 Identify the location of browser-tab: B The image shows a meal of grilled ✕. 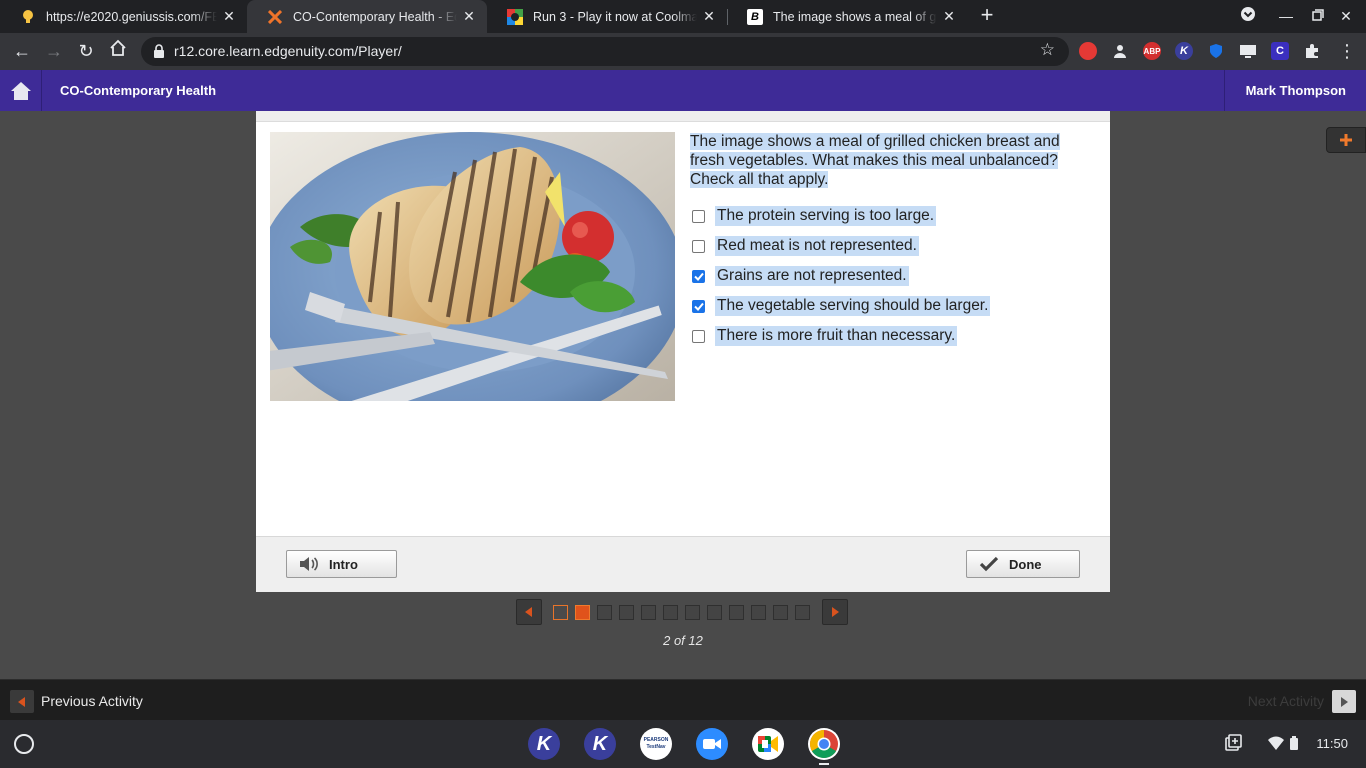
(847, 16).